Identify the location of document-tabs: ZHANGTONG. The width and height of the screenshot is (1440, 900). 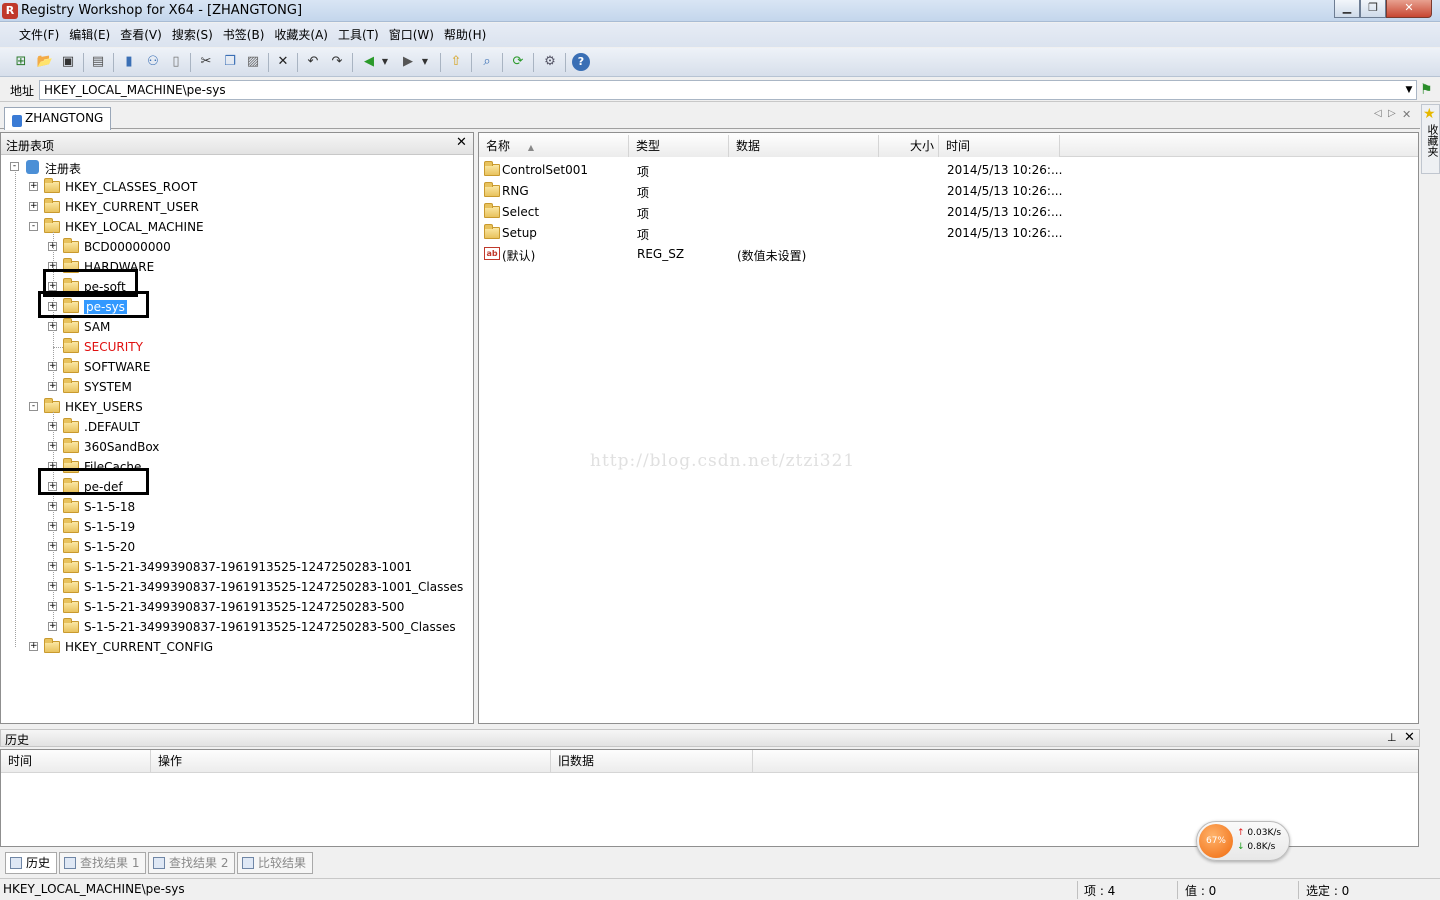
(710, 117).